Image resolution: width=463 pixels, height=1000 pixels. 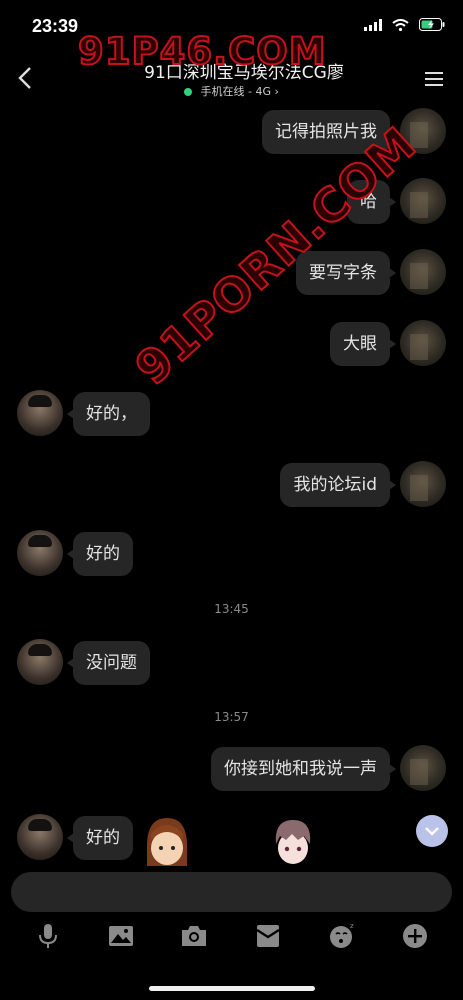 What do you see at coordinates (231, 420) in the screenshot?
I see `message-row: 好的，` at bounding box center [231, 420].